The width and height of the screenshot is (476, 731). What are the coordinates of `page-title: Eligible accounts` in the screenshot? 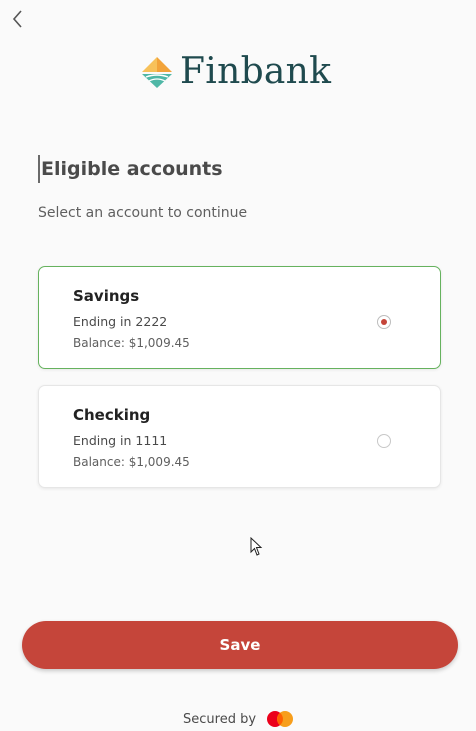 It's located at (130, 169).